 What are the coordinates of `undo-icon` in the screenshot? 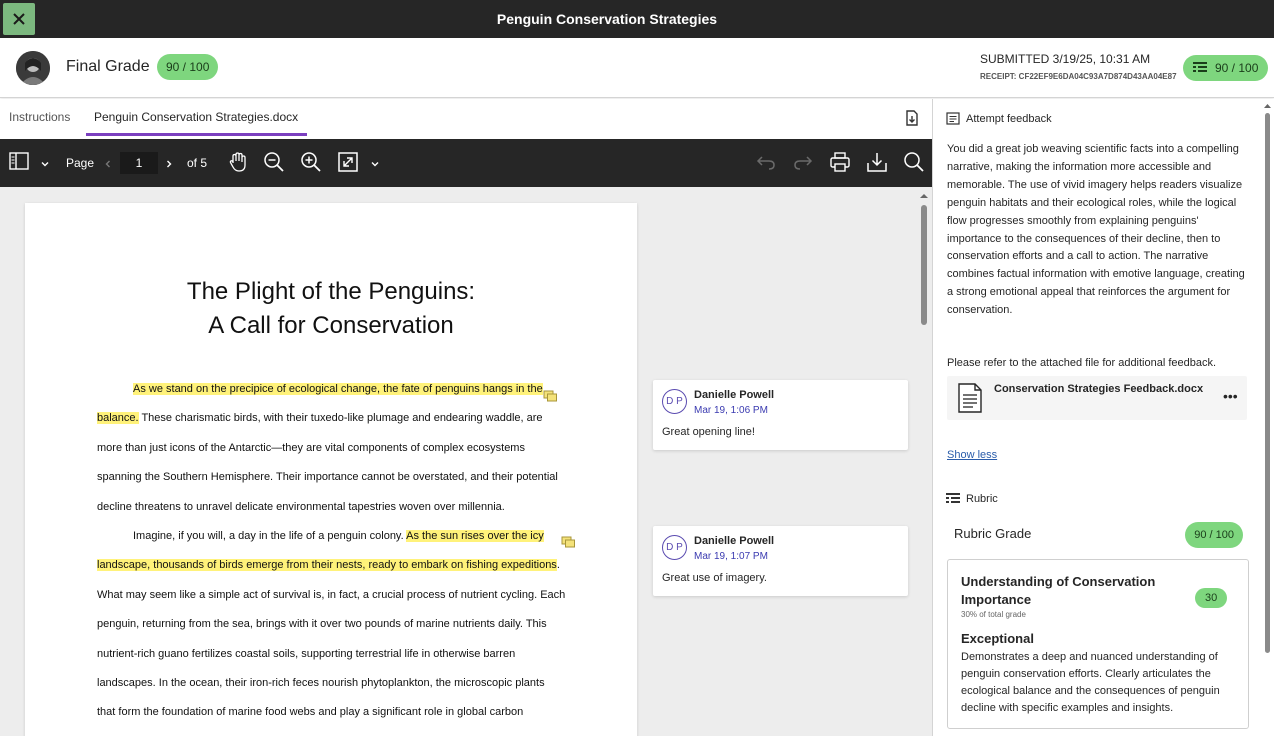 It's located at (765, 163).